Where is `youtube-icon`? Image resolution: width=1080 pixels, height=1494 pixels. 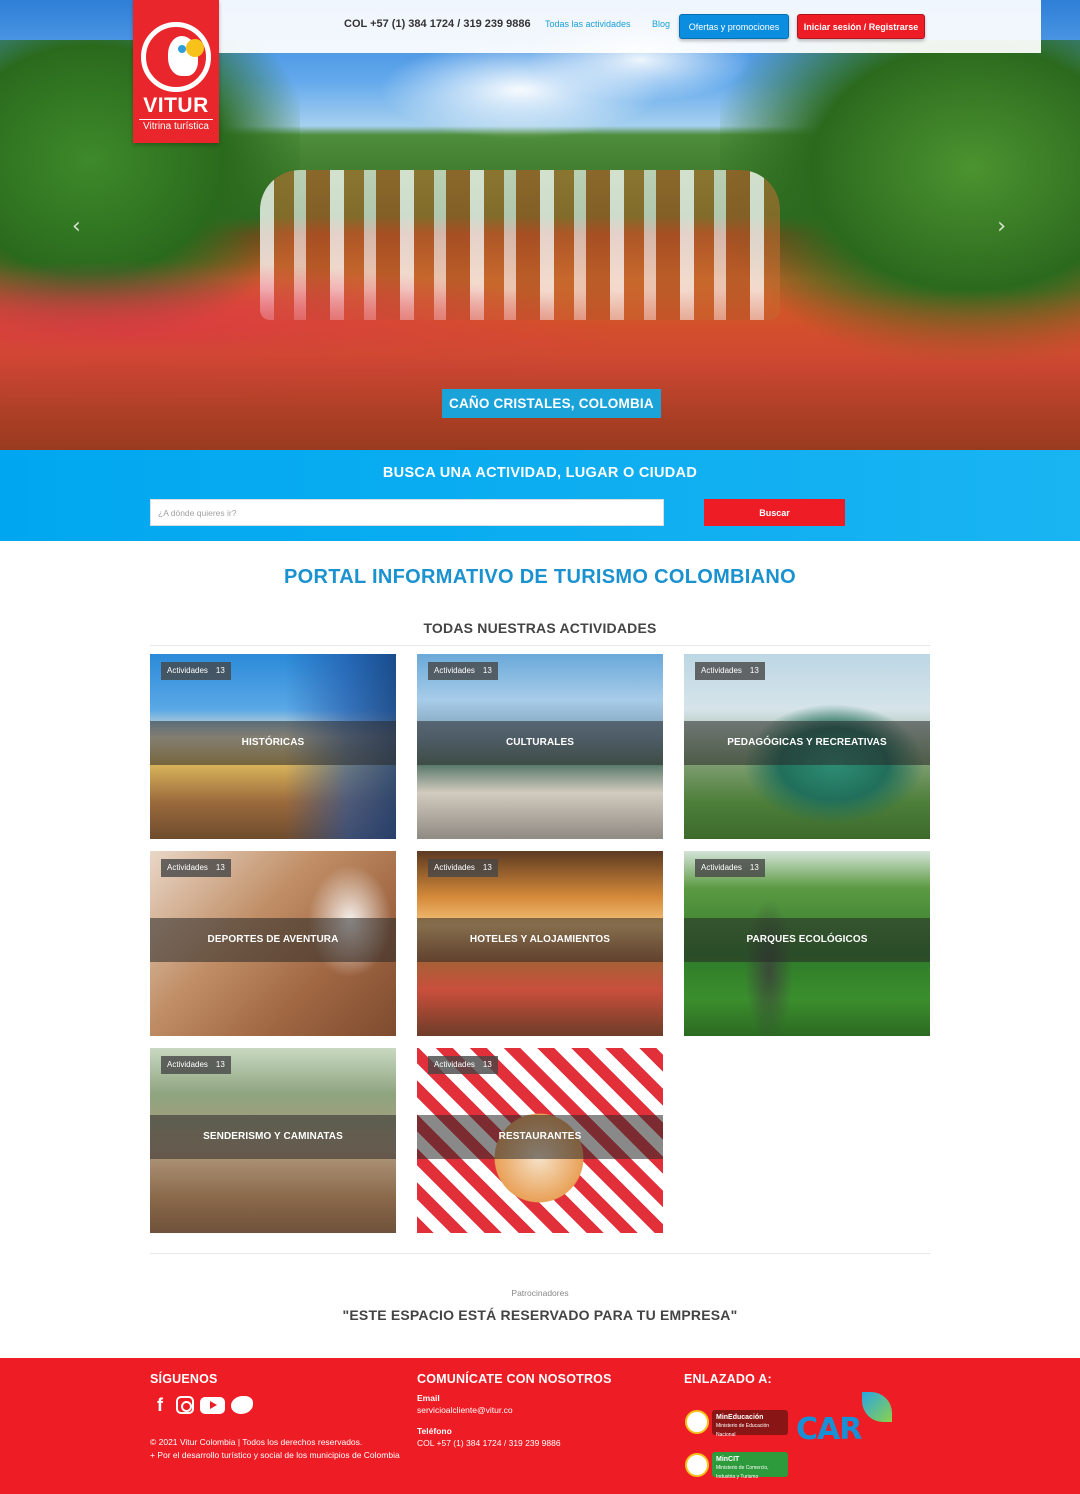
youtube-icon is located at coordinates (212, 1405).